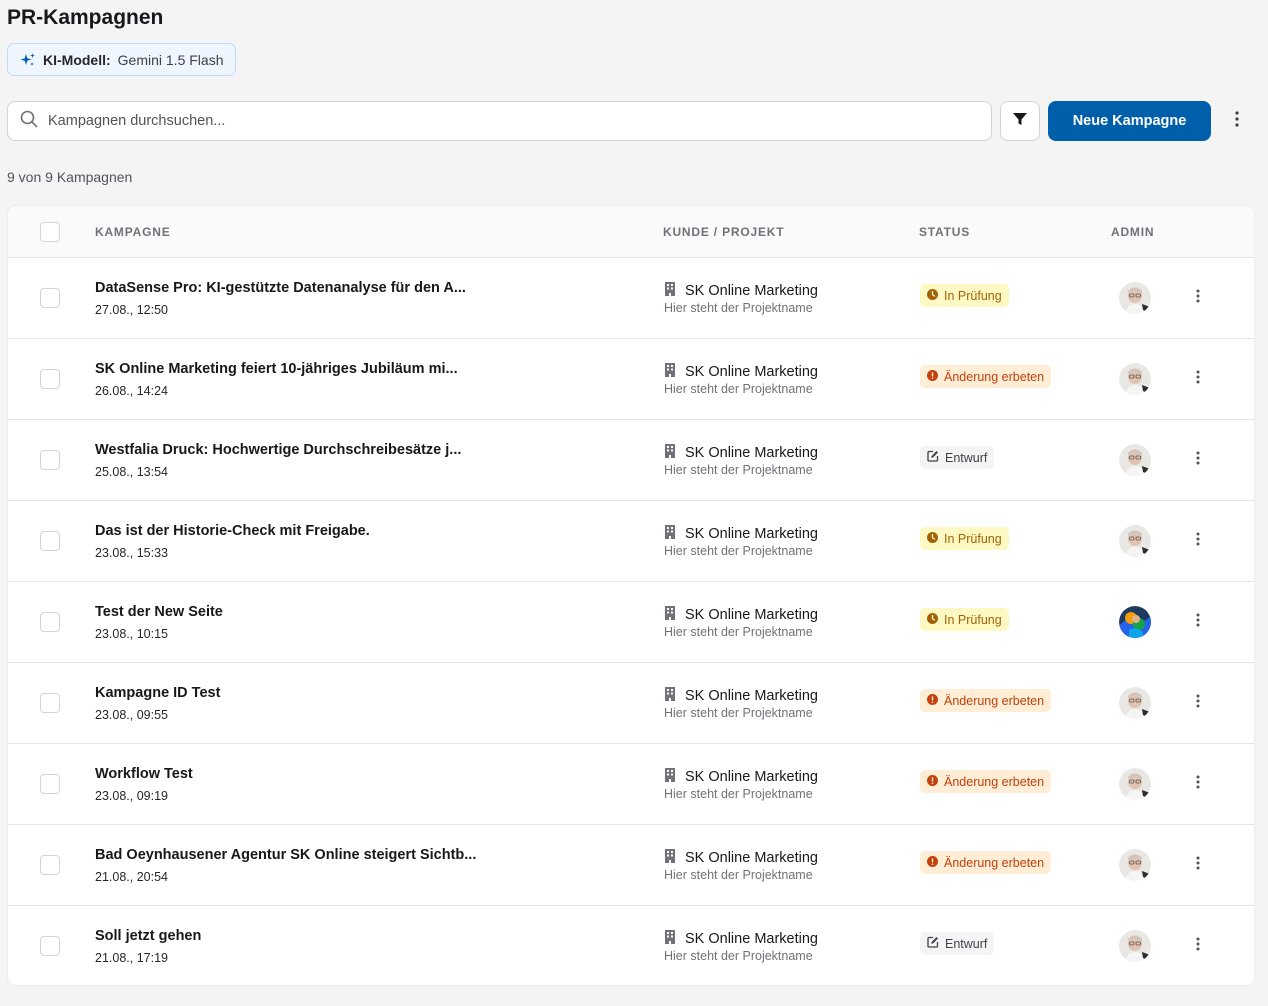 Image resolution: width=1268 pixels, height=1006 pixels. What do you see at coordinates (170, 59) in the screenshot?
I see `ai-model-value: Gemini 1.5 Flash` at bounding box center [170, 59].